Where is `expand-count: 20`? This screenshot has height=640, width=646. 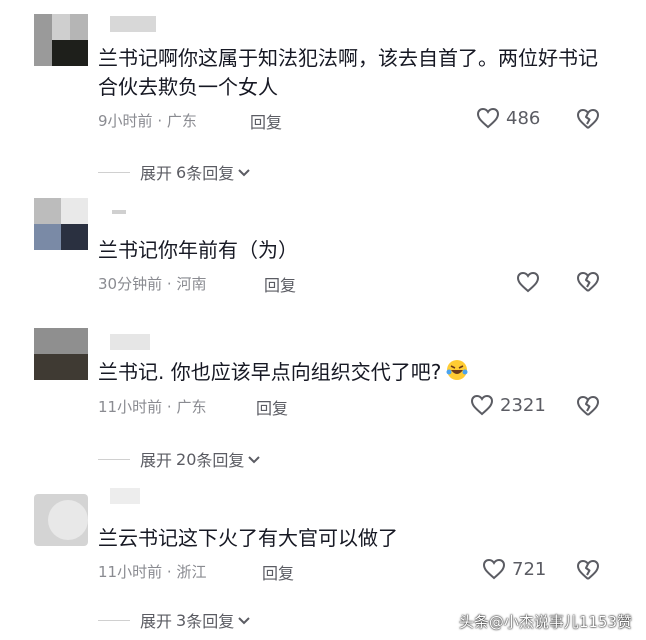
expand-count: 20 is located at coordinates (186, 459).